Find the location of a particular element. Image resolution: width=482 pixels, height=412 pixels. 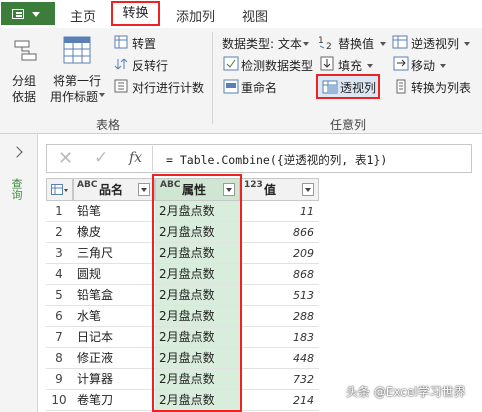

cell-name: 三角尺 is located at coordinates (95, 253).